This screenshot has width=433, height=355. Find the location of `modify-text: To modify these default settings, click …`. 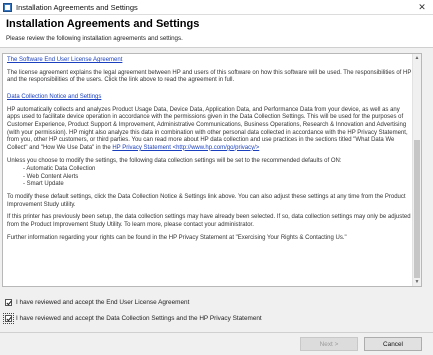

modify-text: To modify these default settings, click … is located at coordinates (206, 201).